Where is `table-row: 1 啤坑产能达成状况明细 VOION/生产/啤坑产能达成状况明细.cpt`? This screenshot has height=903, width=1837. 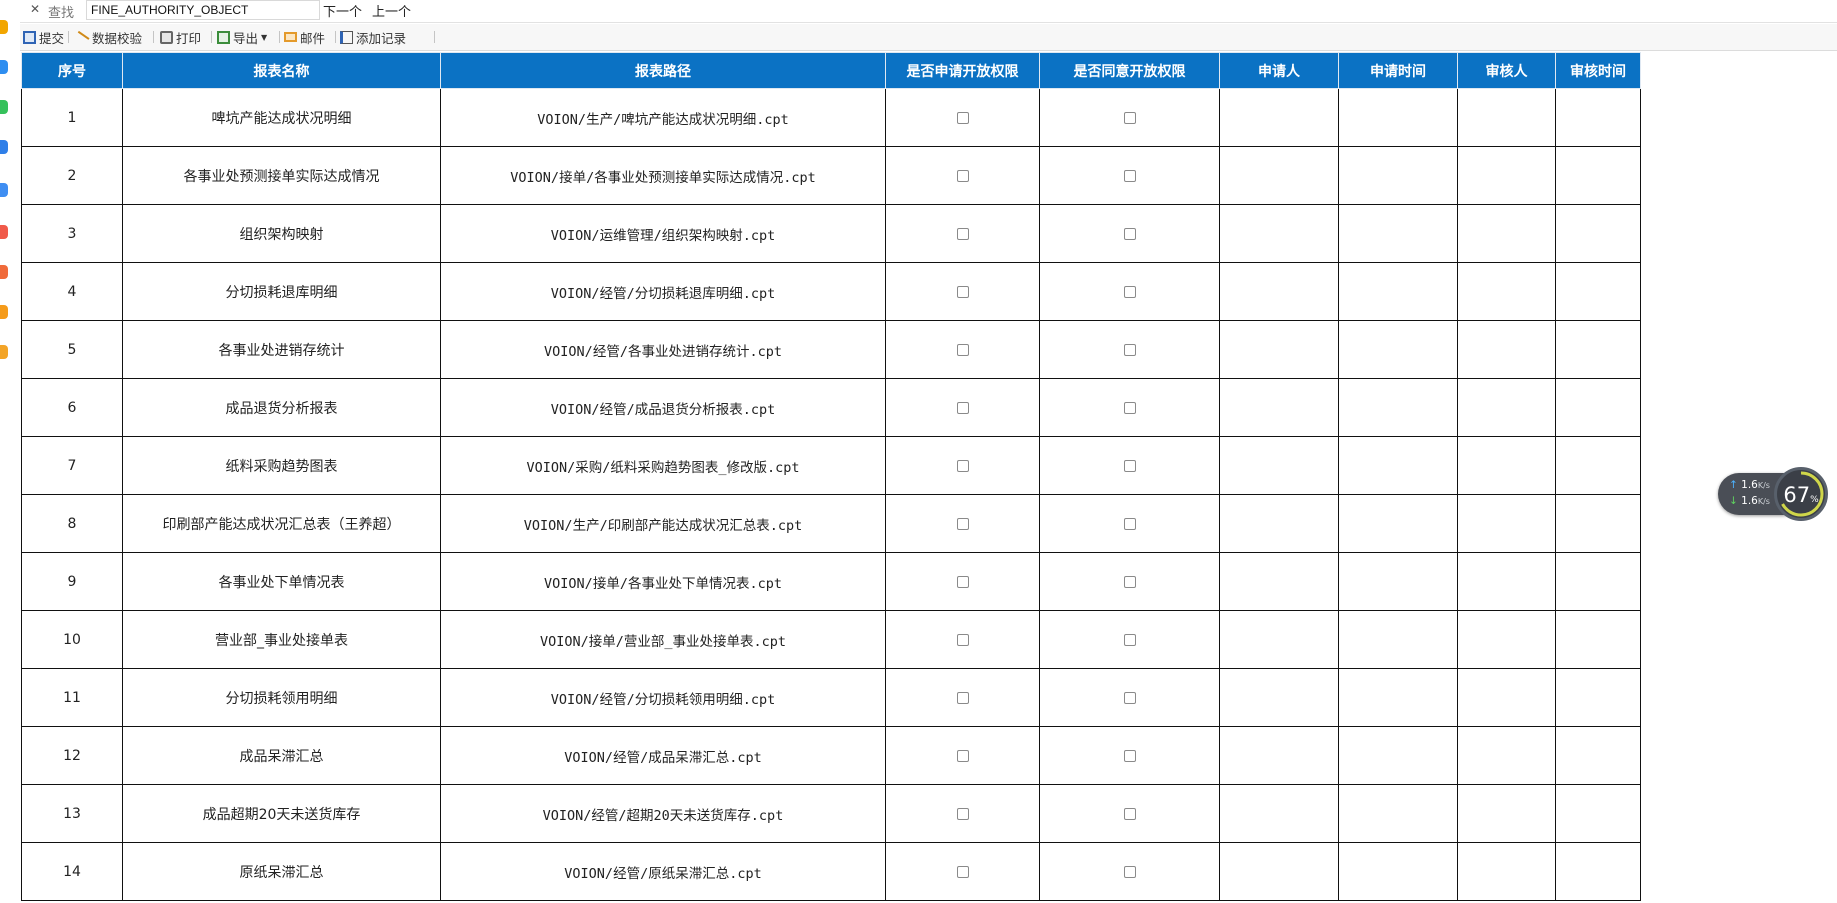
table-row: 1 啤坑产能达成状况明细 VOION/生产/啤坑产能达成状况明细.cpt is located at coordinates (831, 117).